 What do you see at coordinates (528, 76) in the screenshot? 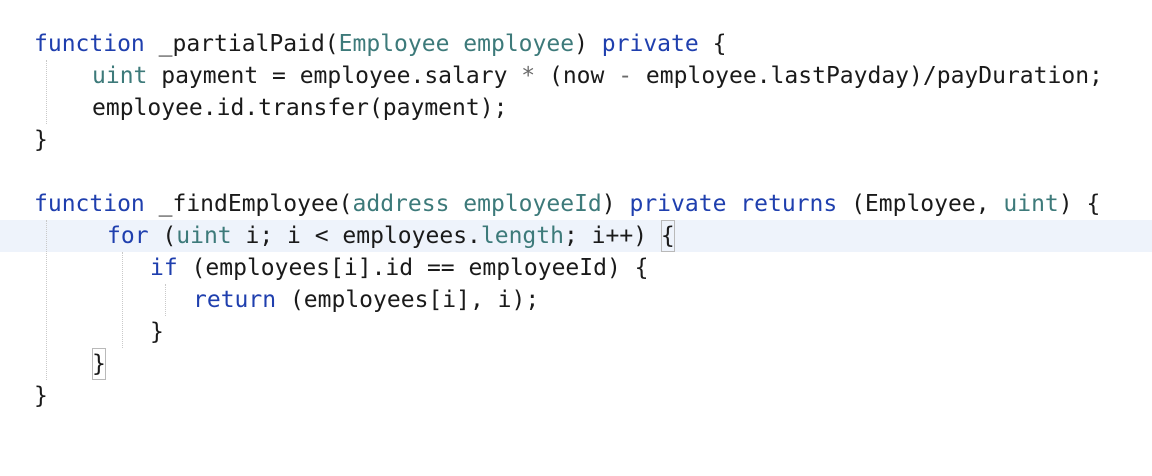
I see `operator-multiply: *` at bounding box center [528, 76].